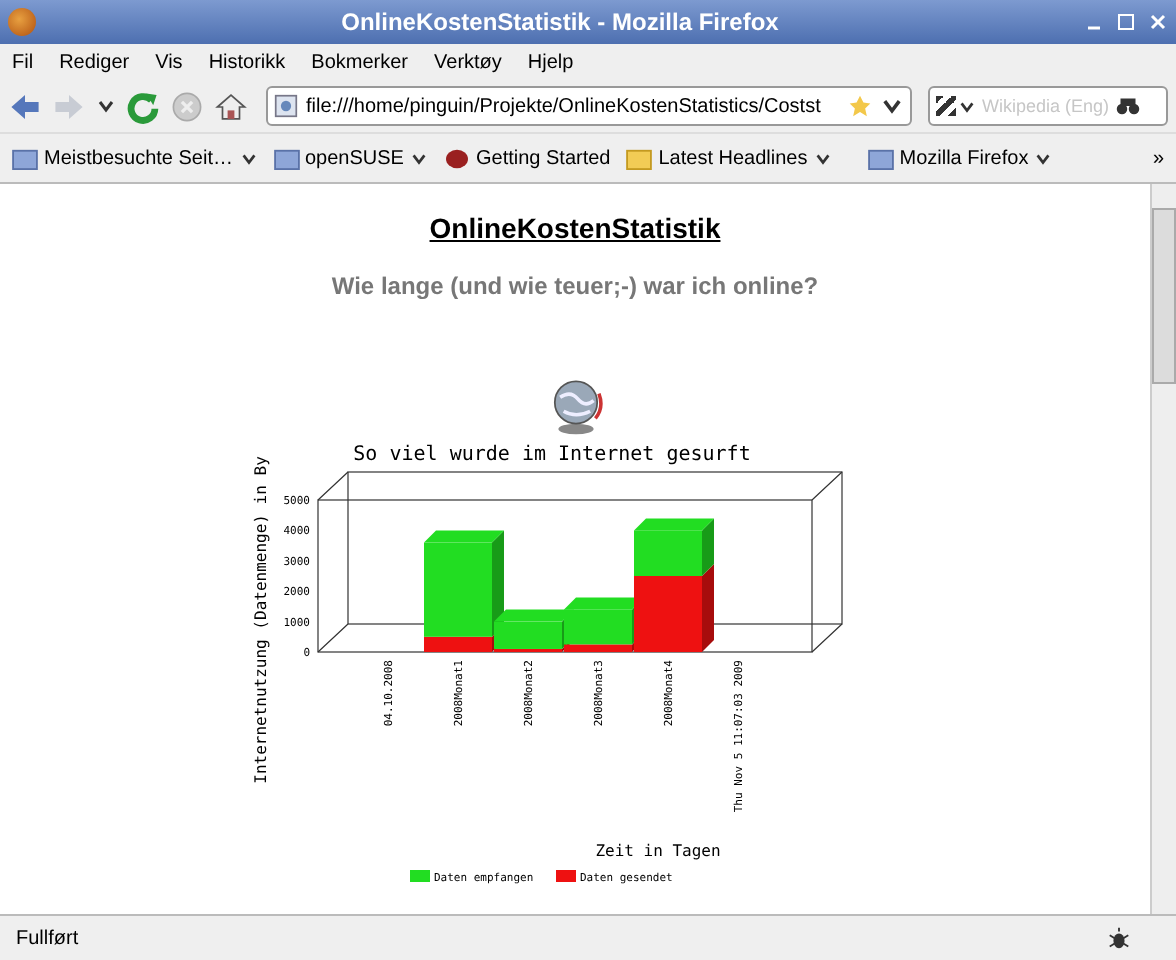 The image size is (1176, 960). What do you see at coordinates (1128, 106) in the screenshot?
I see `binoculars-icon` at bounding box center [1128, 106].